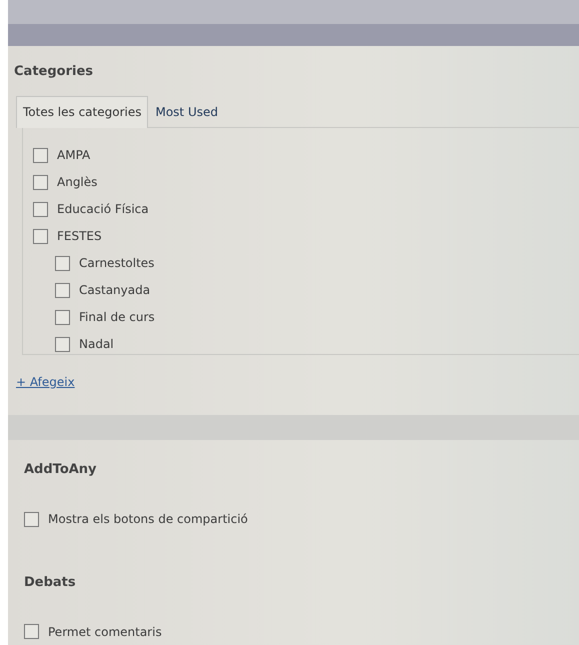 The height and width of the screenshot is (645, 579). What do you see at coordinates (82, 112) in the screenshot?
I see `tab: Totes les categories` at bounding box center [82, 112].